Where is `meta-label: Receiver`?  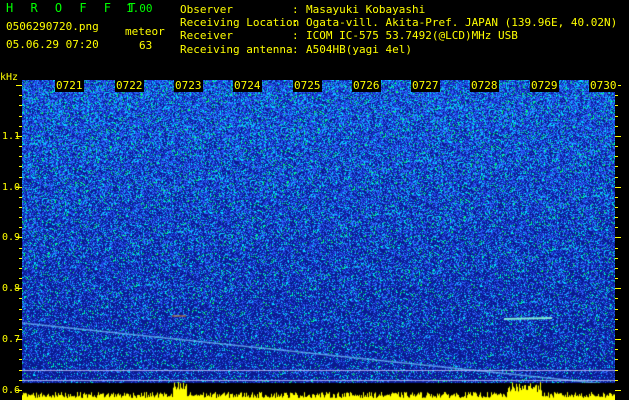
meta-label: Receiver is located at coordinates (206, 36).